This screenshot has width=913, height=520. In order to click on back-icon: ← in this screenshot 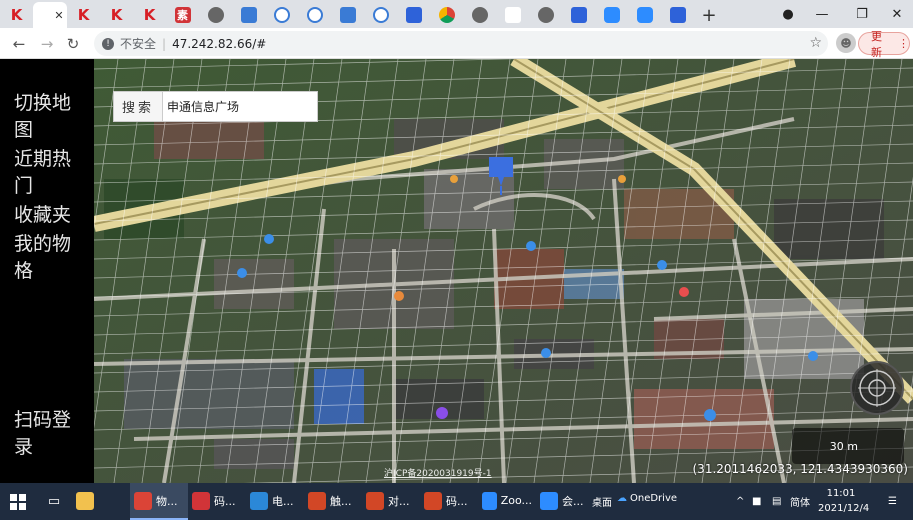, I will do `click(19, 44)`.